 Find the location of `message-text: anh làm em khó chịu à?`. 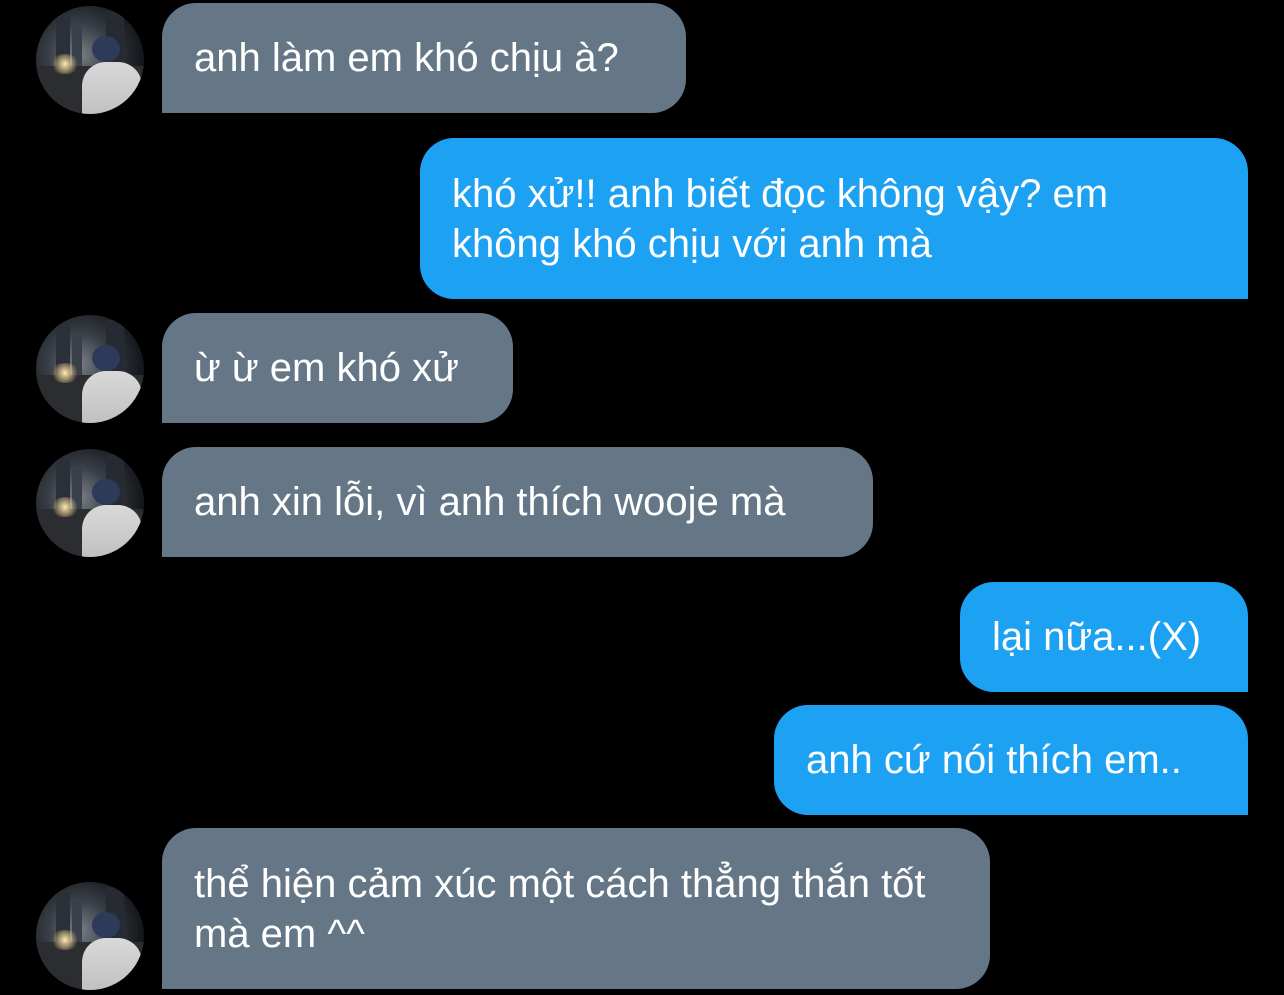

message-text: anh làm em khó chịu à? is located at coordinates (406, 58).